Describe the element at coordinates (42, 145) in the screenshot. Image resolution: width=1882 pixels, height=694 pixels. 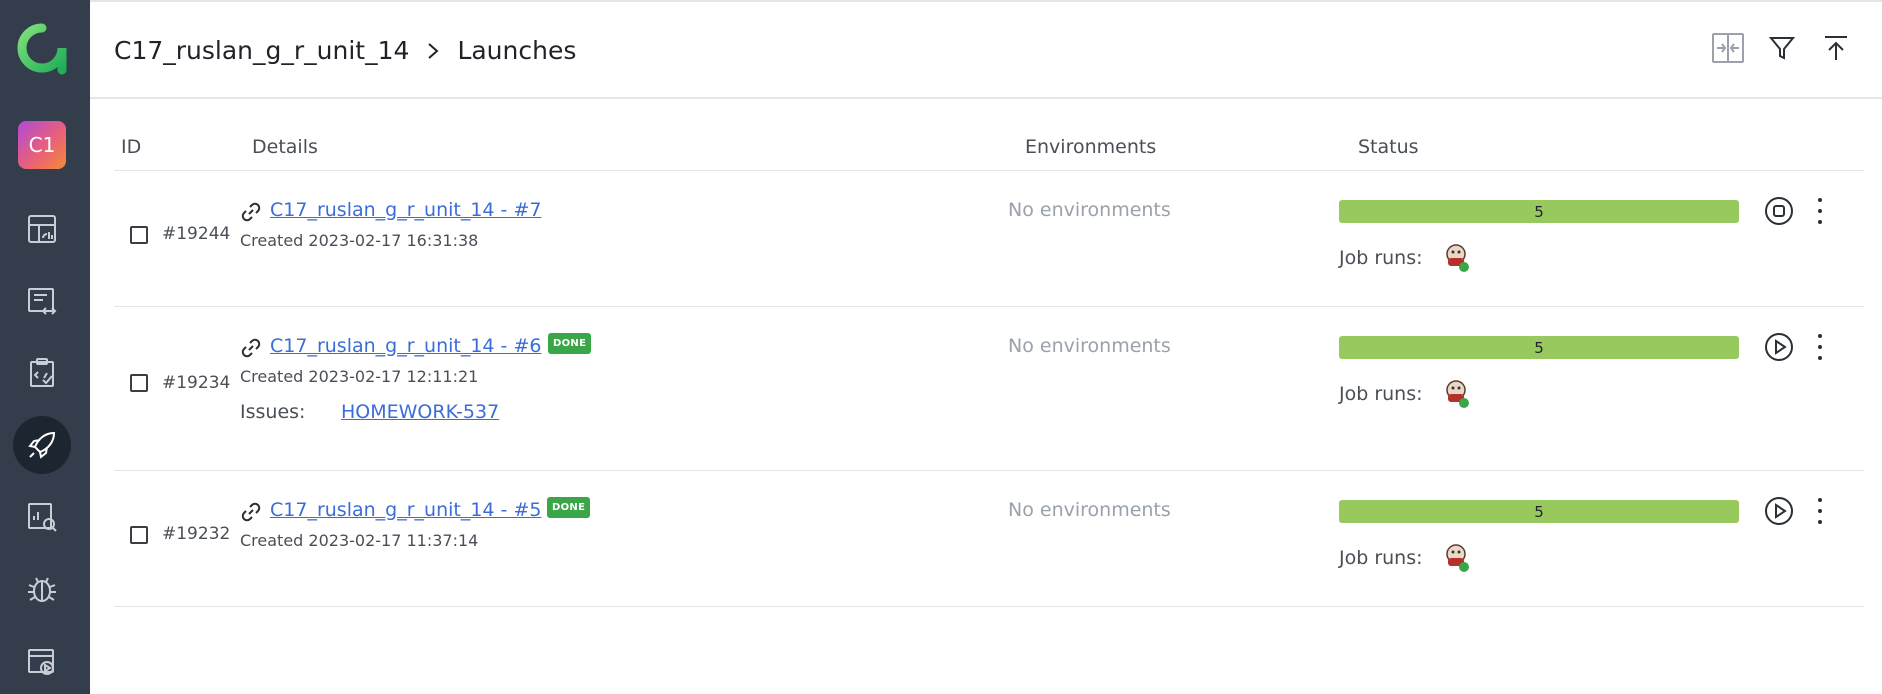
I see `project-badge: C1` at that location.